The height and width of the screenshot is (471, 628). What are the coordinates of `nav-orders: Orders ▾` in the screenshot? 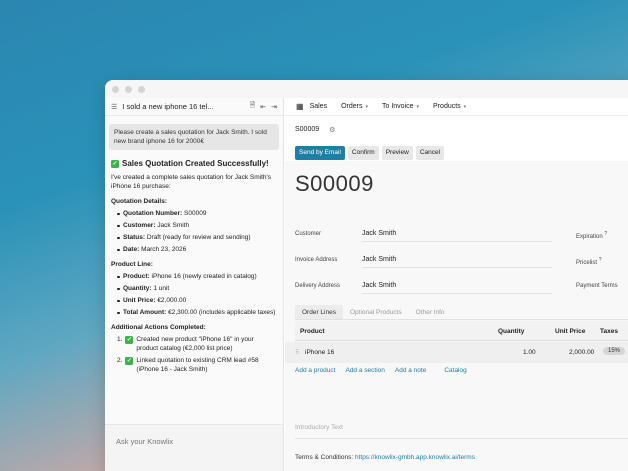 It's located at (354, 106).